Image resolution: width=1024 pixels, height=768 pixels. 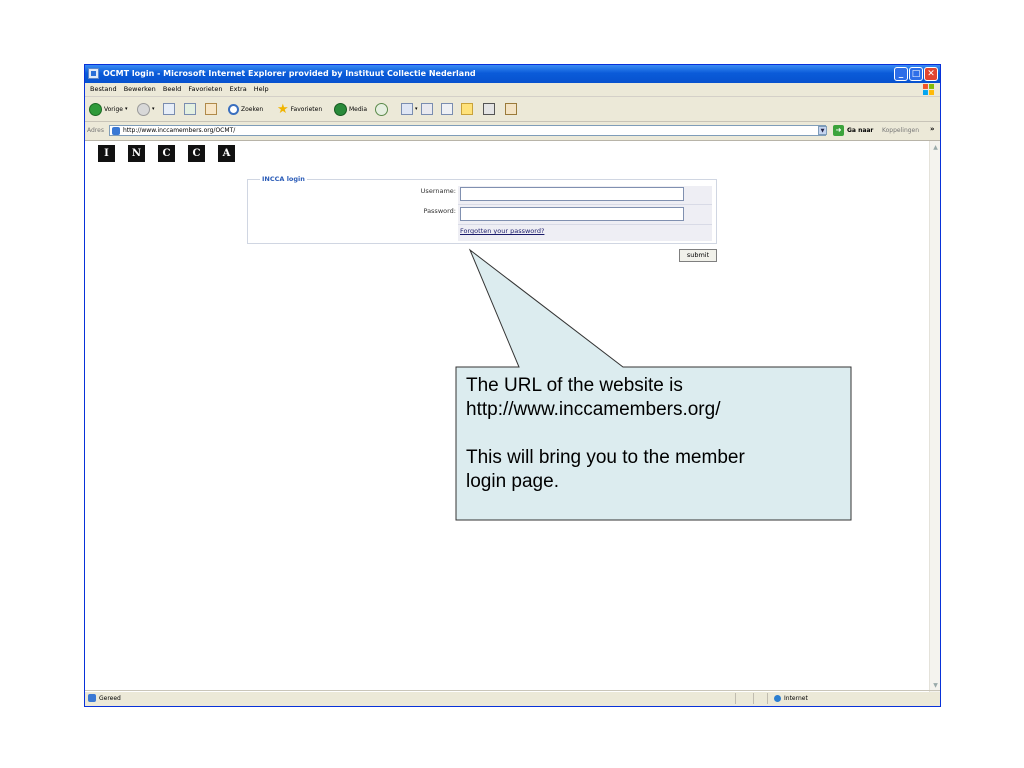 I want to click on back-dropdown-icon: ▾, so click(x=126, y=109).